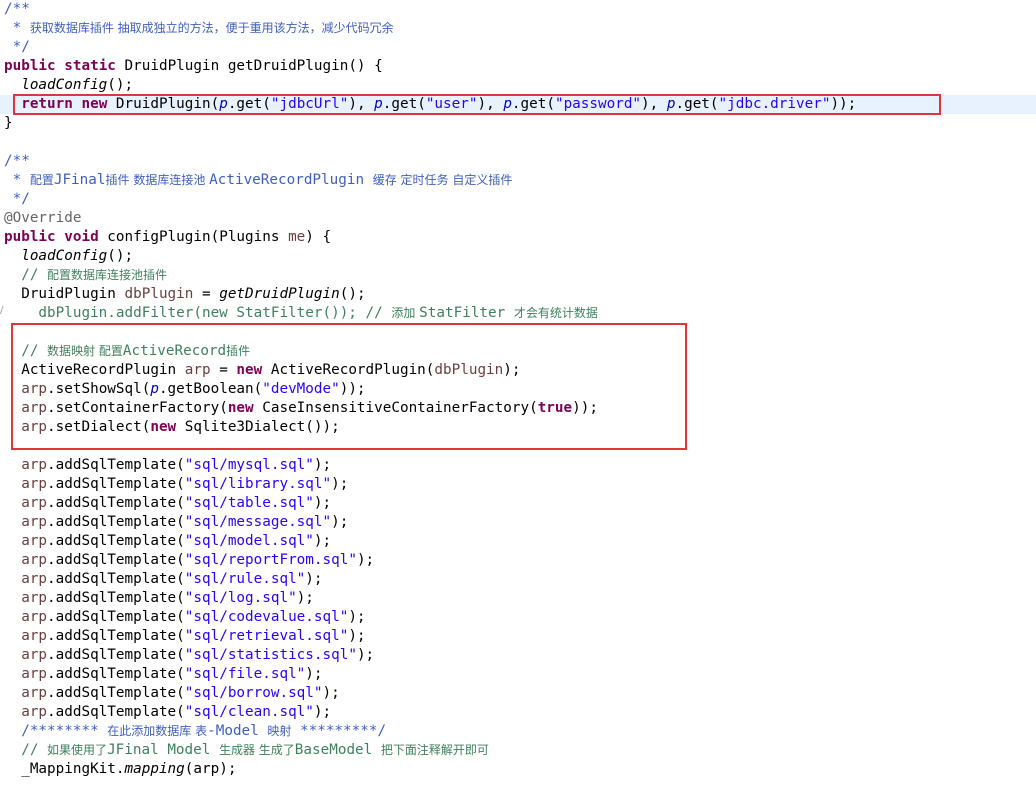  What do you see at coordinates (309, 104) in the screenshot?
I see `code-token: "jdbcUrl"` at bounding box center [309, 104].